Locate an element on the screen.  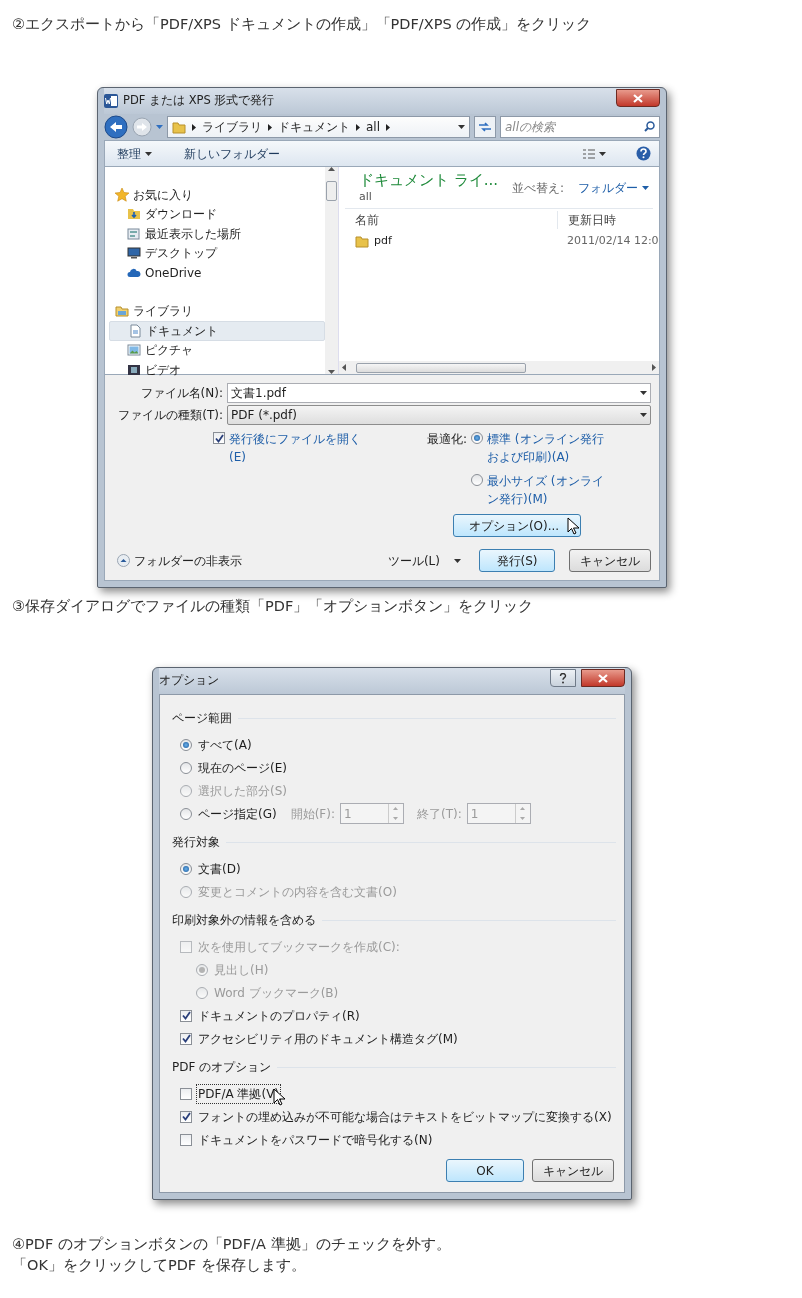
radio-label: Word ブックマーク(B) is located at coordinates (276, 993).